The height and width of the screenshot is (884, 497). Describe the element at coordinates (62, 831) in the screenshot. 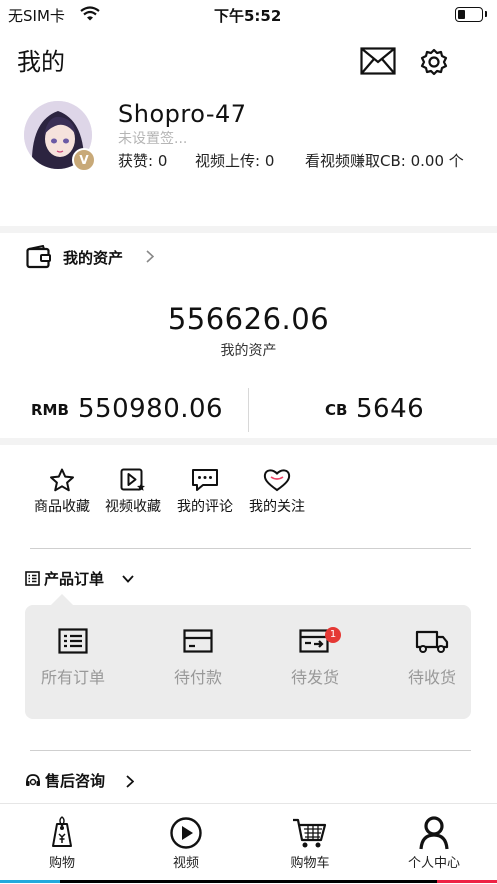

I see `shopping-tag-icon` at that location.